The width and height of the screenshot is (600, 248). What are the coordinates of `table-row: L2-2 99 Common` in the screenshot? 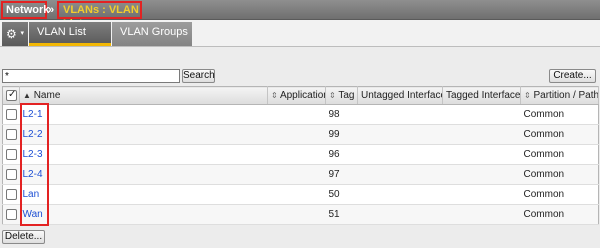 It's located at (300, 134).